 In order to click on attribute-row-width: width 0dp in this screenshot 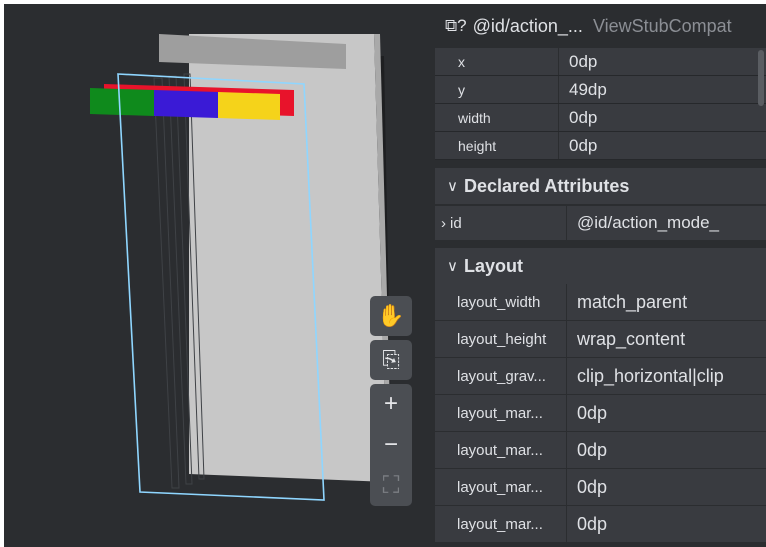, I will do `click(600, 118)`.